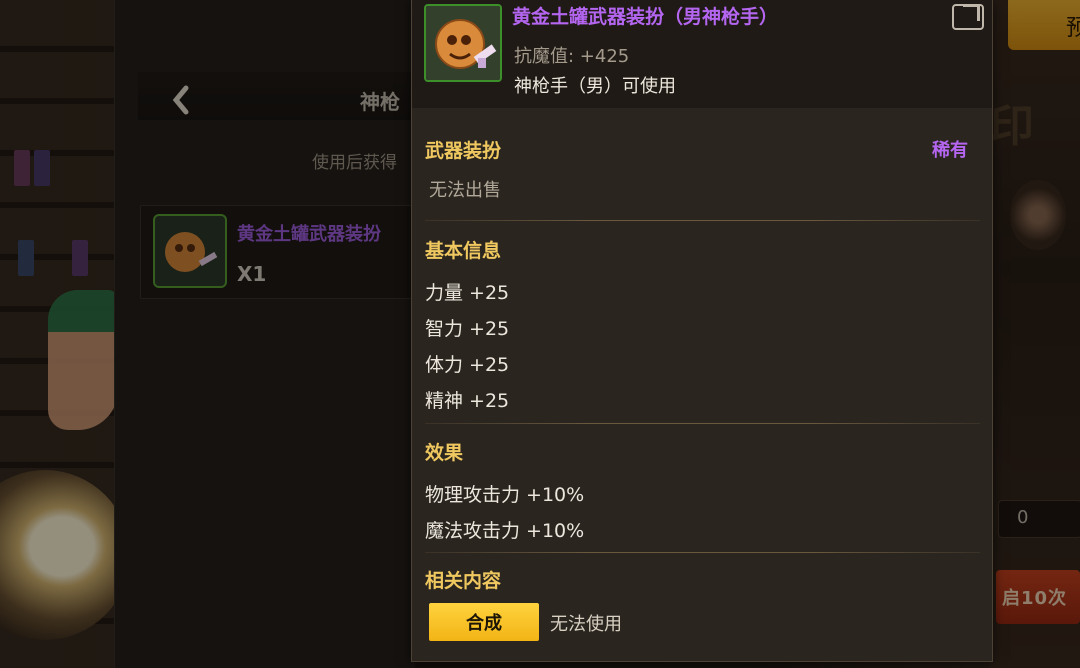 The height and width of the screenshot is (668, 1080). What do you see at coordinates (467, 329) in the screenshot?
I see `stat-intelligence: 智力 +25` at bounding box center [467, 329].